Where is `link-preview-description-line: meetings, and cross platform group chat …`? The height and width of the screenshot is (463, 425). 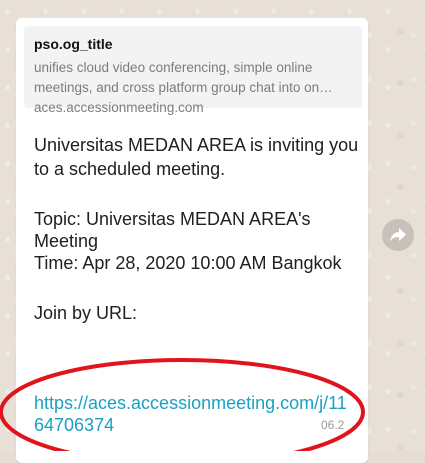 link-preview-description-line: meetings, and cross platform group chat … is located at coordinates (183, 87).